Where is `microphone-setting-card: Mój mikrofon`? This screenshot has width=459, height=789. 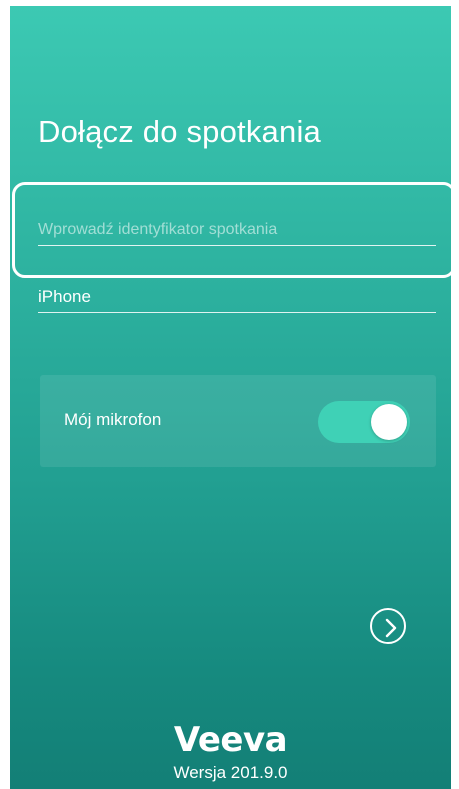 microphone-setting-card: Mój mikrofon is located at coordinates (238, 421).